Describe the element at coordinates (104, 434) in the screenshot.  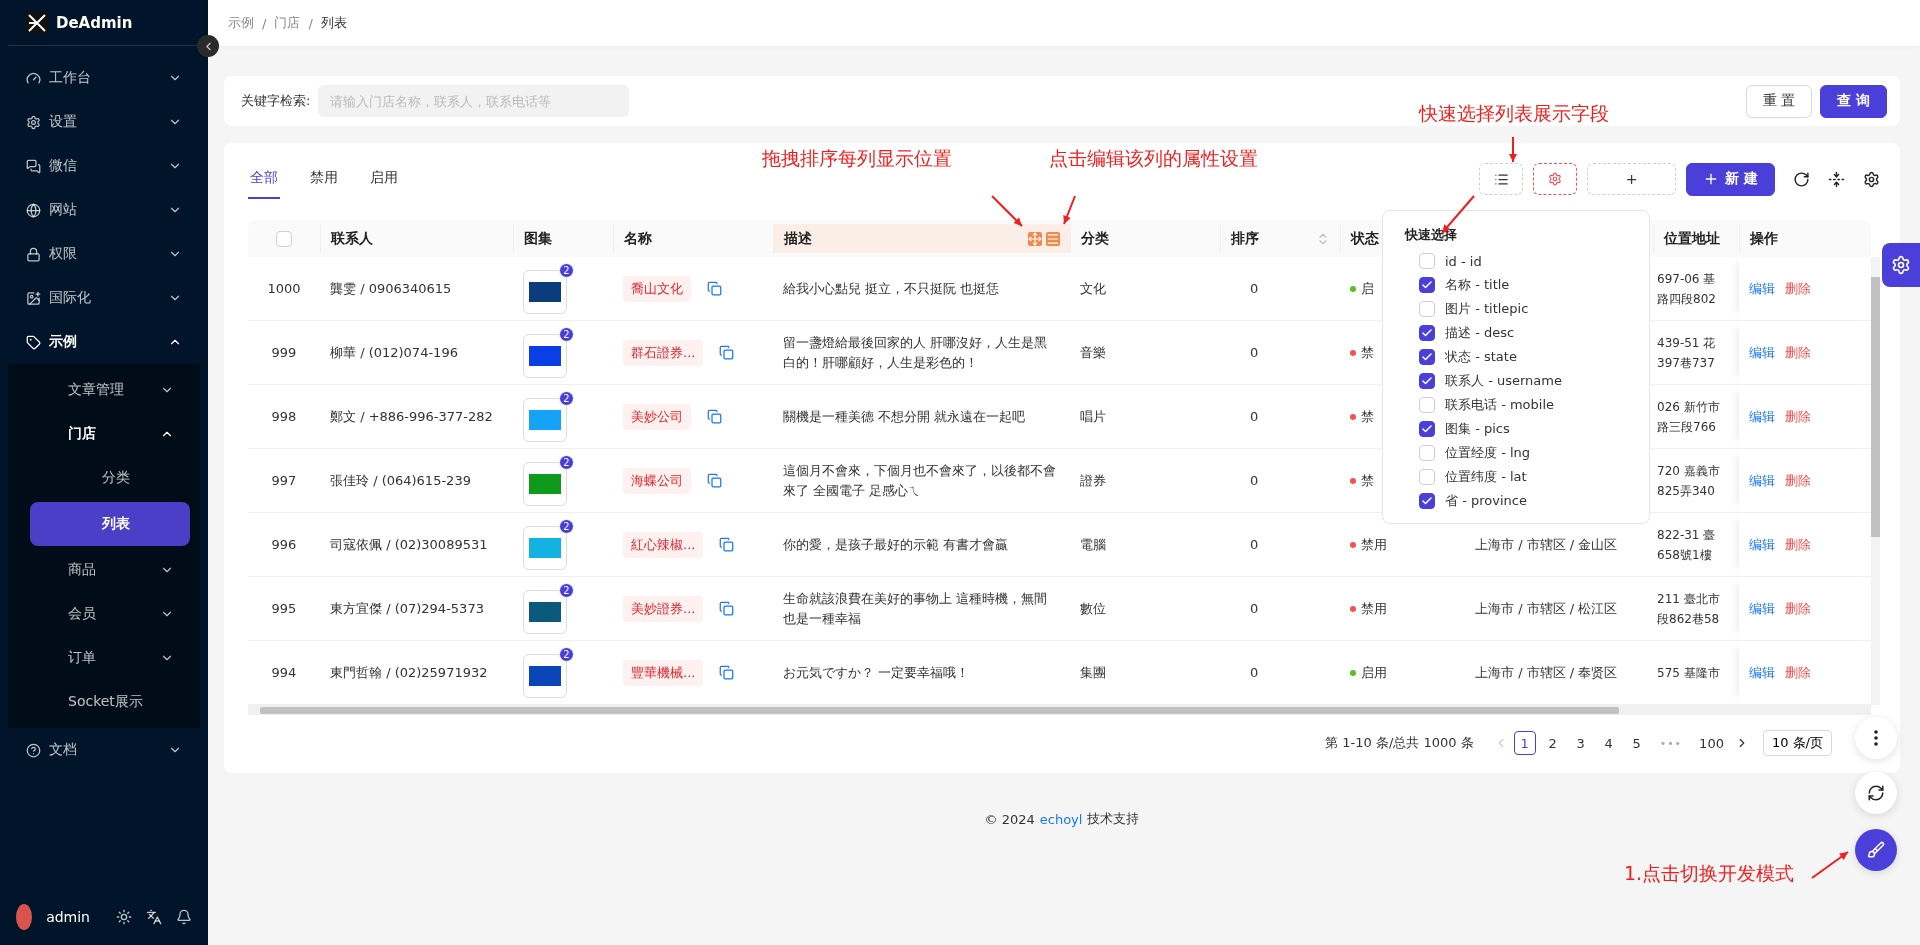
I see `sidebar-menu-item: 门店` at that location.